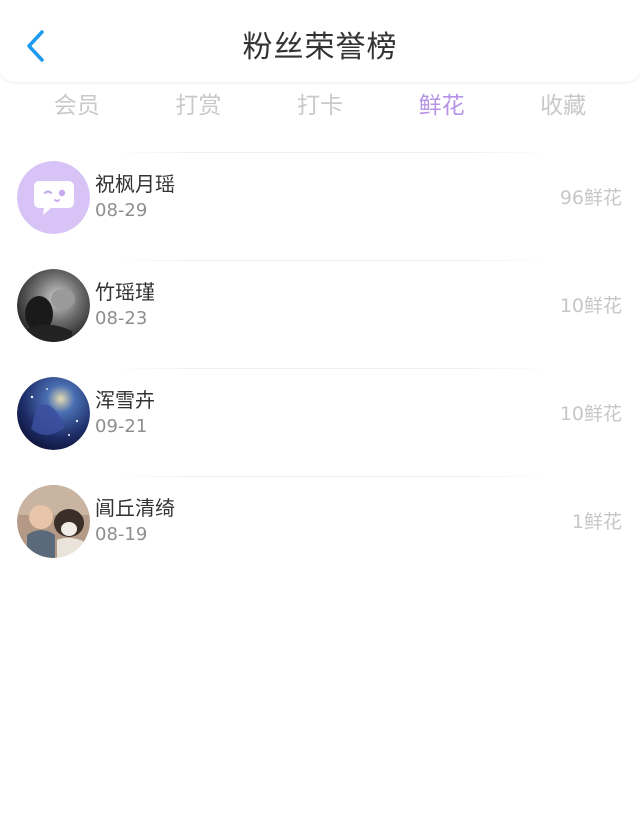 The width and height of the screenshot is (640, 837). What do you see at coordinates (320, 314) in the screenshot?
I see `list-item: 竹瑶瑾 08-23 10鲜花` at bounding box center [320, 314].